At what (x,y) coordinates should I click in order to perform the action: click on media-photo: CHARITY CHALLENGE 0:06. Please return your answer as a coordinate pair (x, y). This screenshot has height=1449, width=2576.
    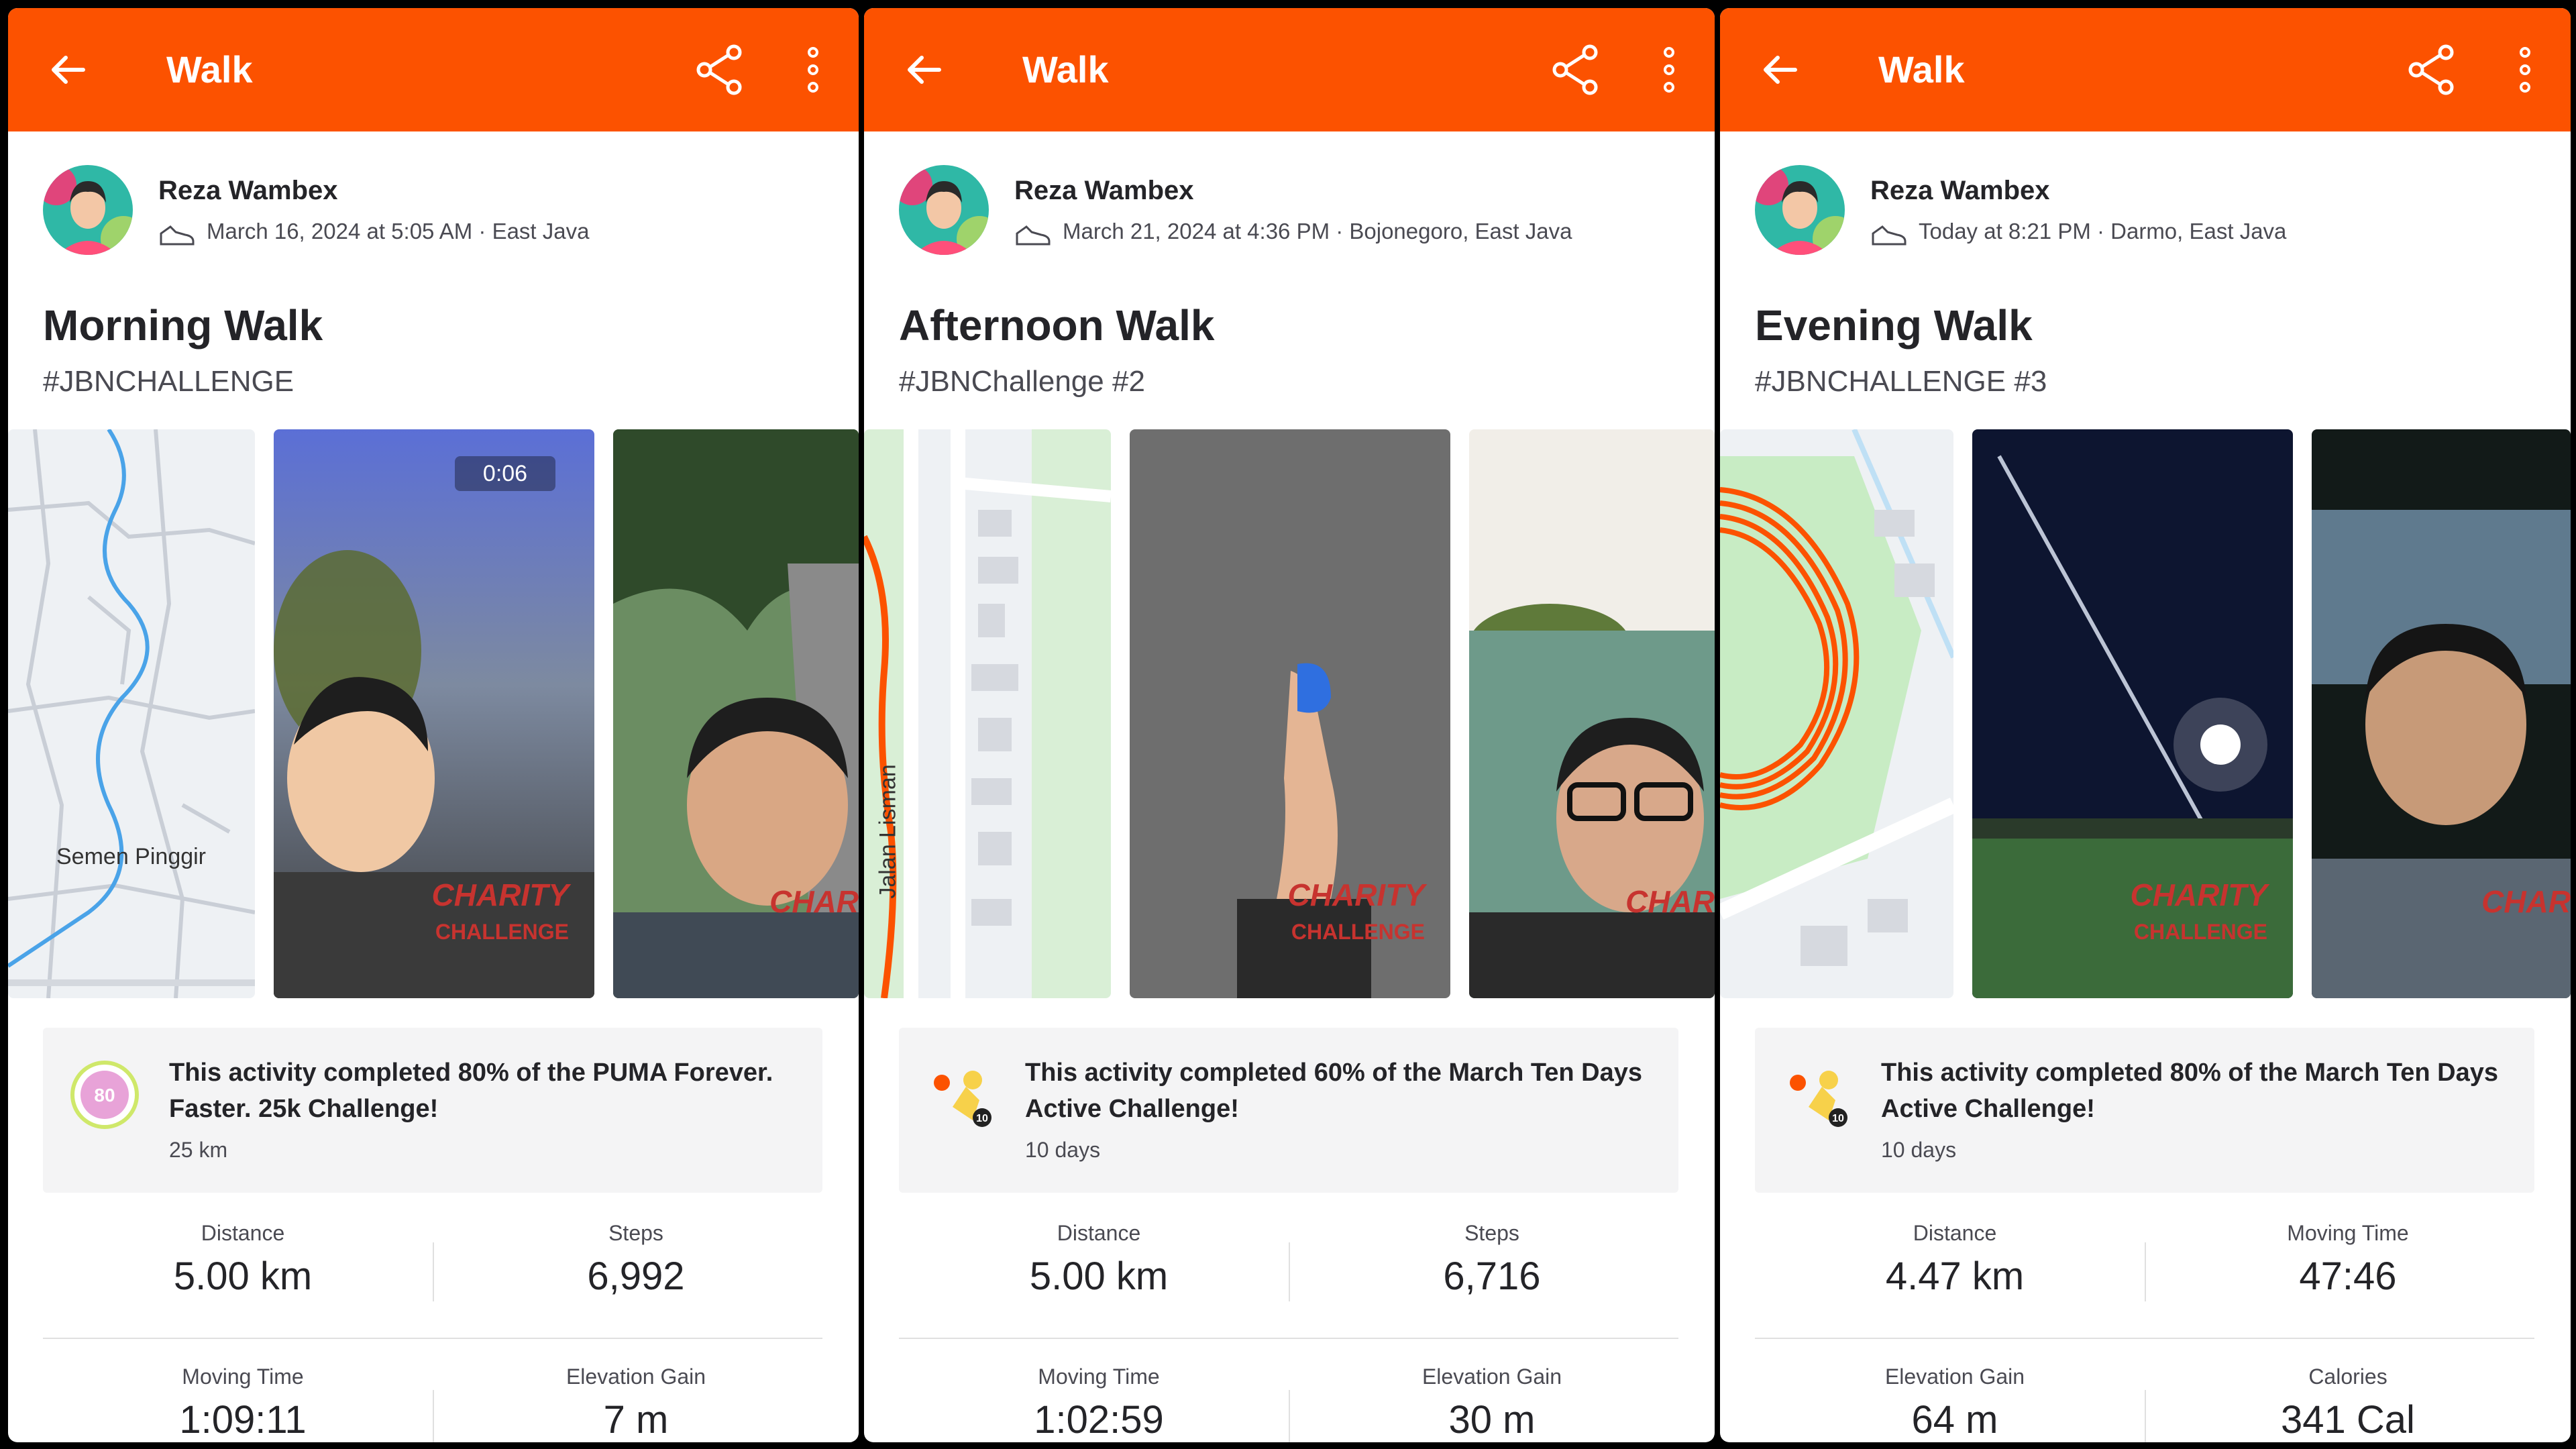
    Looking at the image, I should click on (434, 713).